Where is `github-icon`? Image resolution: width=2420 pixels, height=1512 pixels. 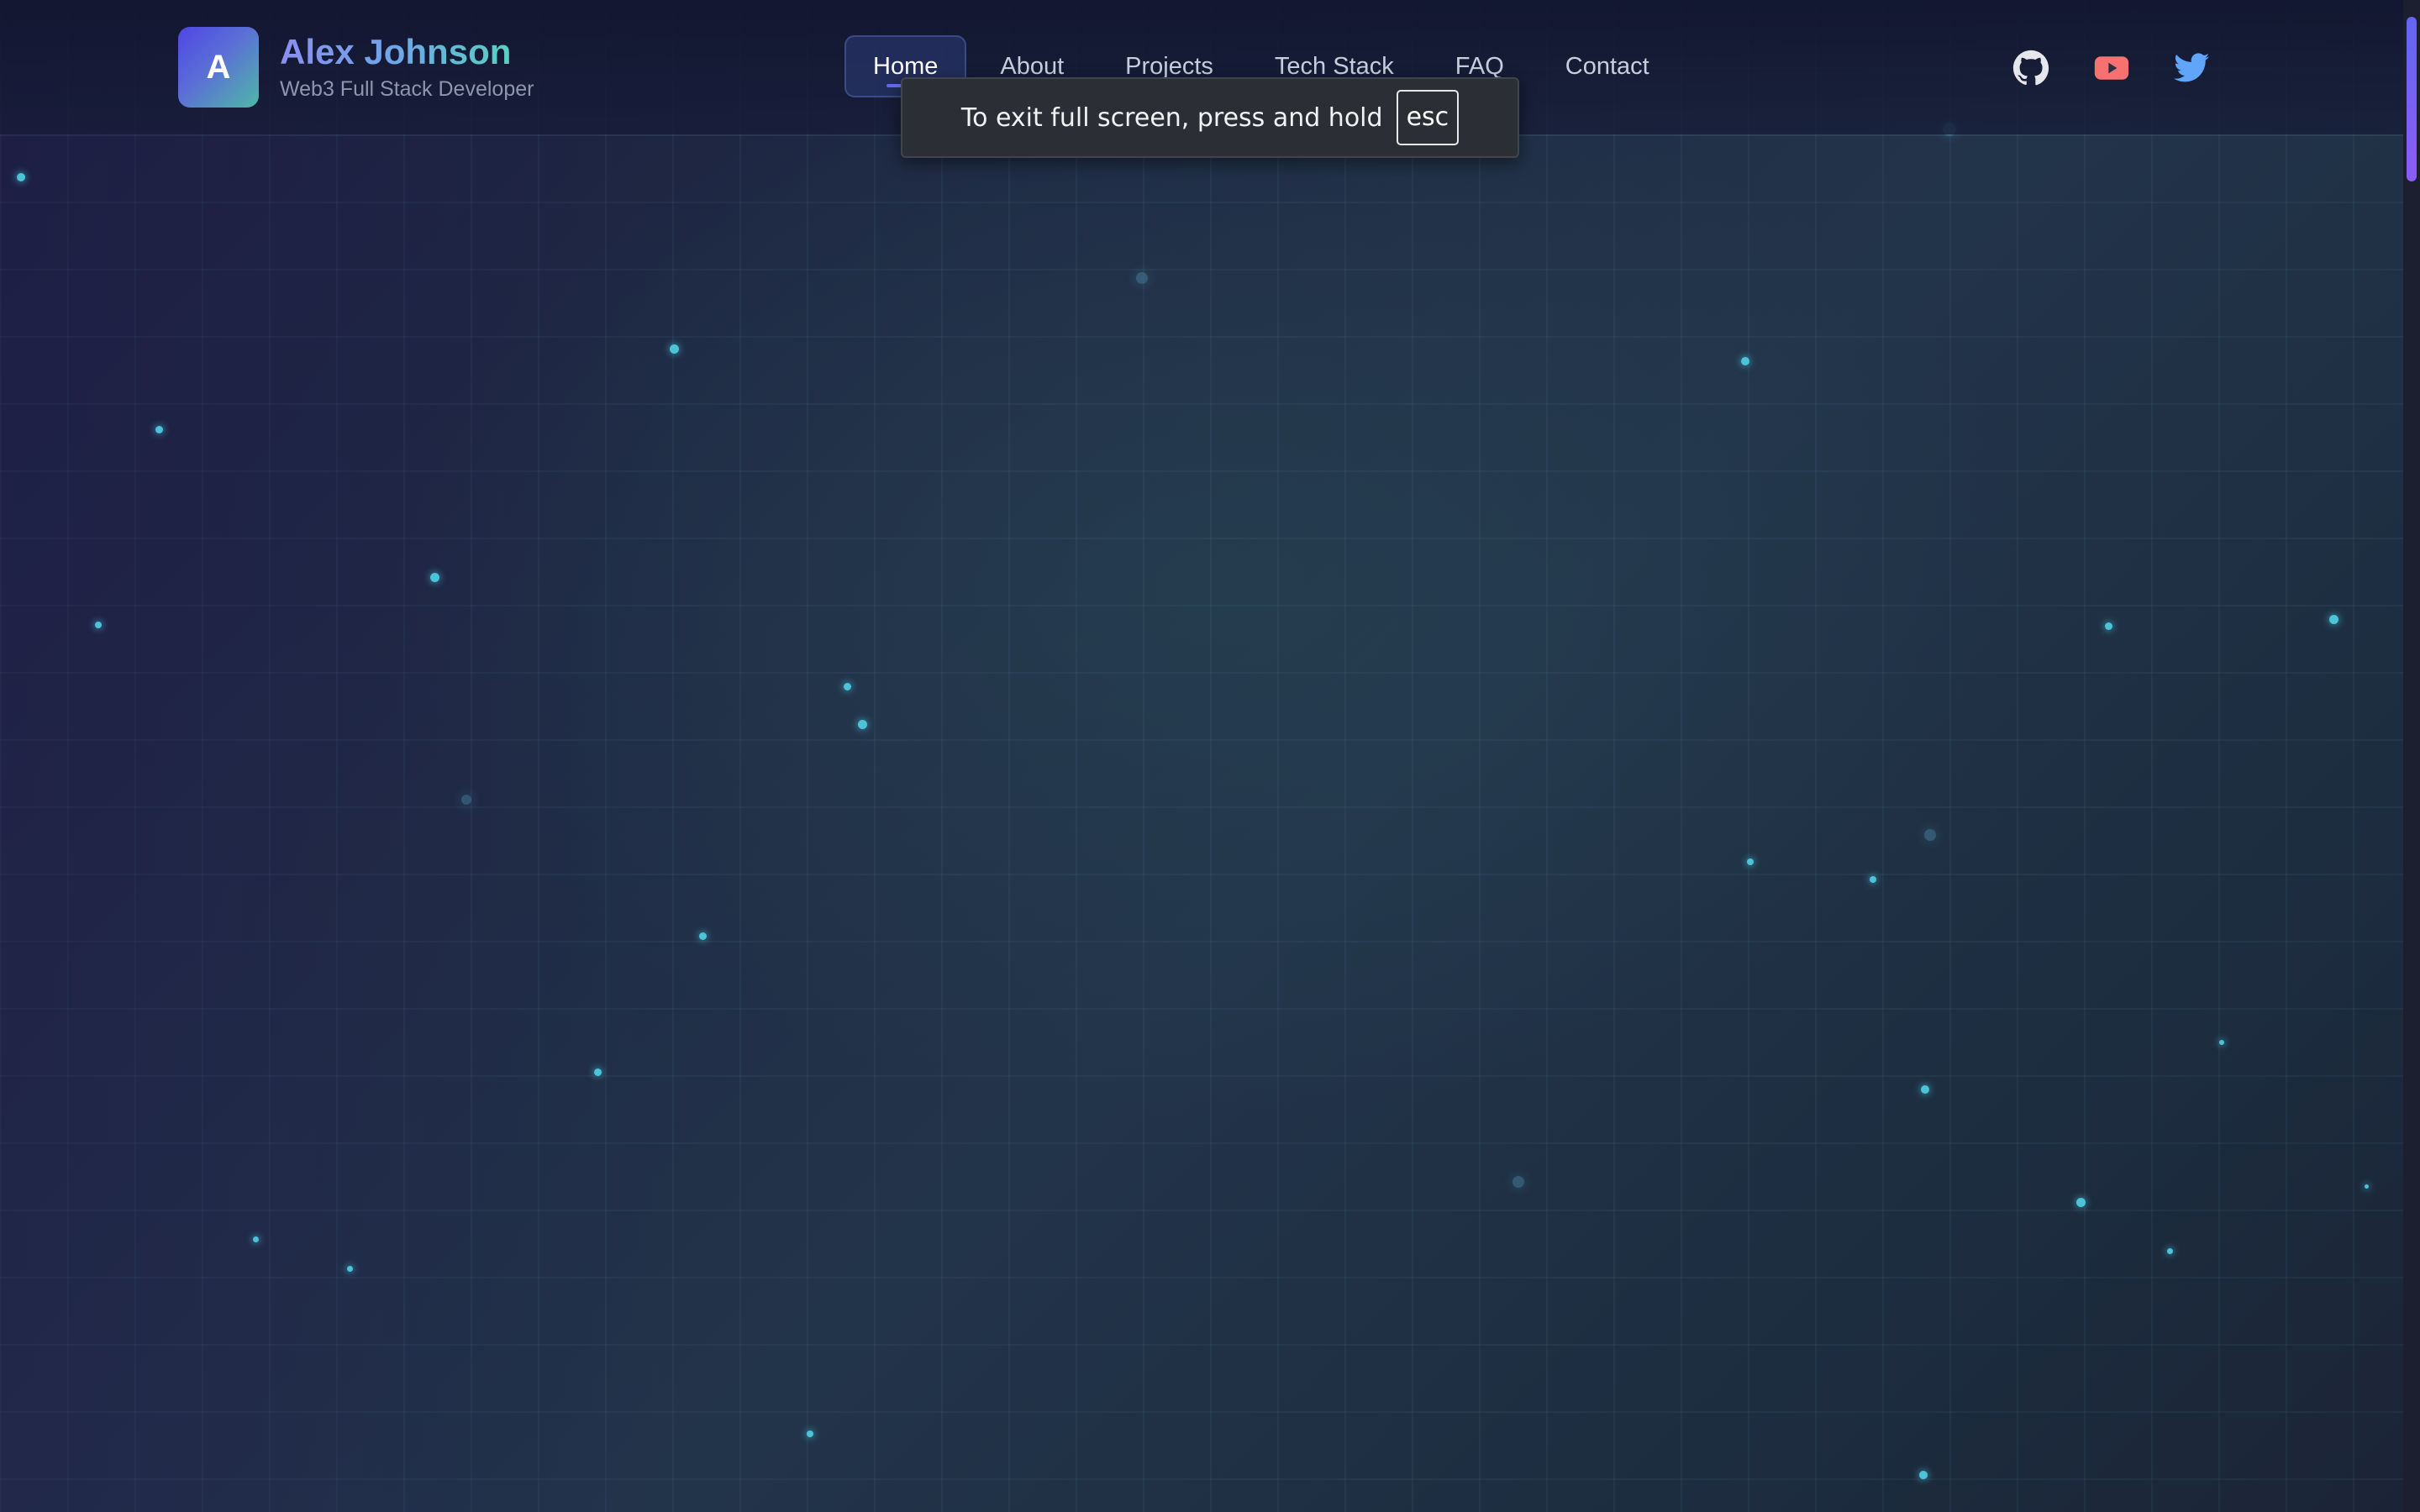
github-icon is located at coordinates (2031, 68).